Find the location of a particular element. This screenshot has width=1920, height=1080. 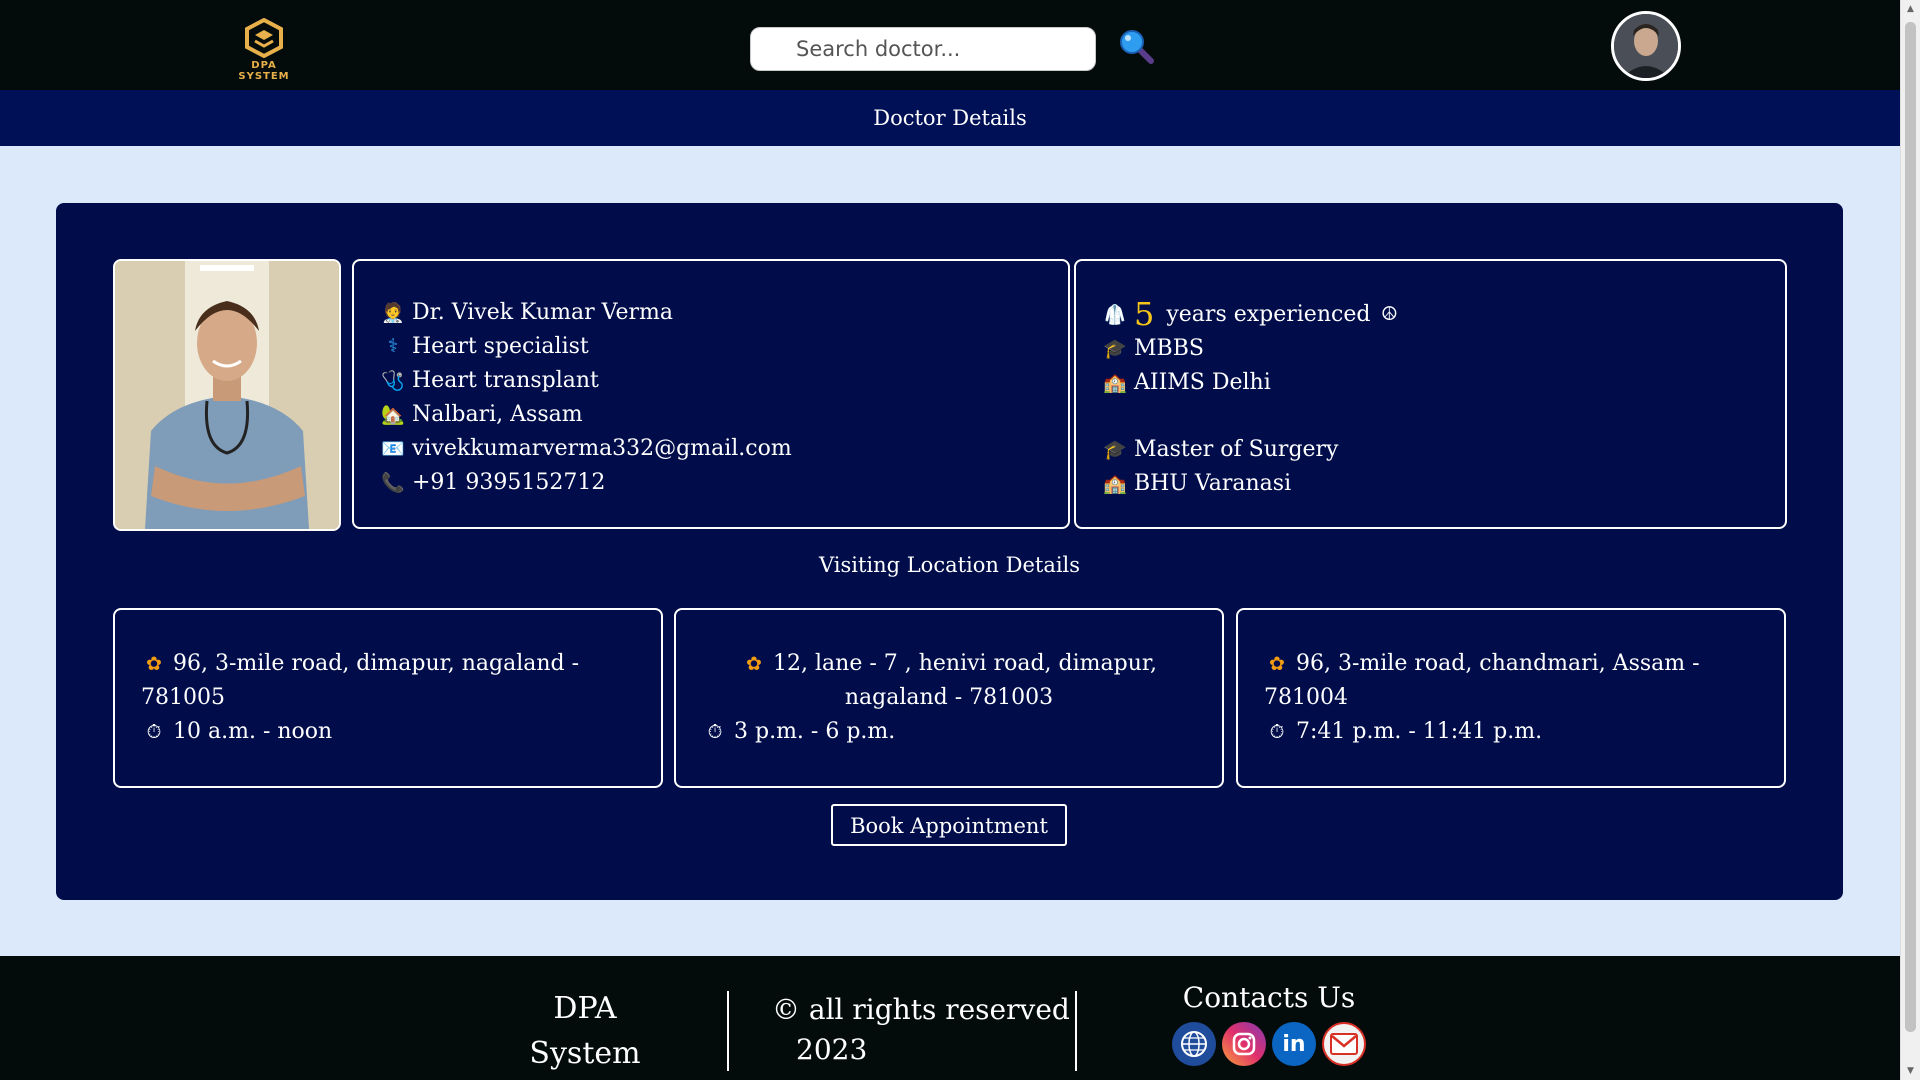

scroll-up-arrow: ▲ is located at coordinates (1910, 9).